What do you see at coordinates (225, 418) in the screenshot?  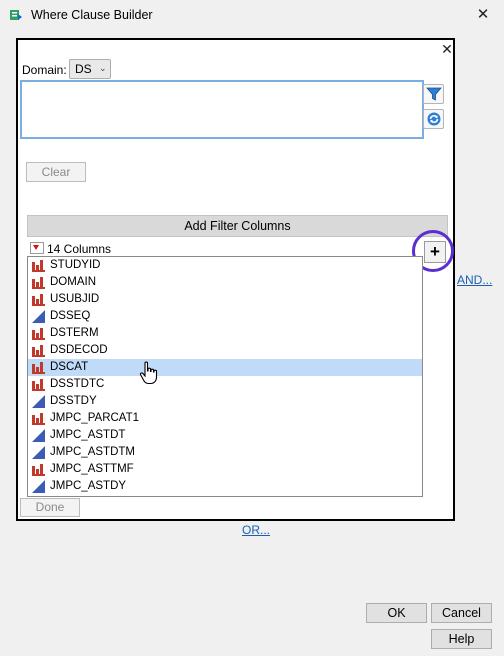 I see `column-list-item: JMPC_PARCAT1` at bounding box center [225, 418].